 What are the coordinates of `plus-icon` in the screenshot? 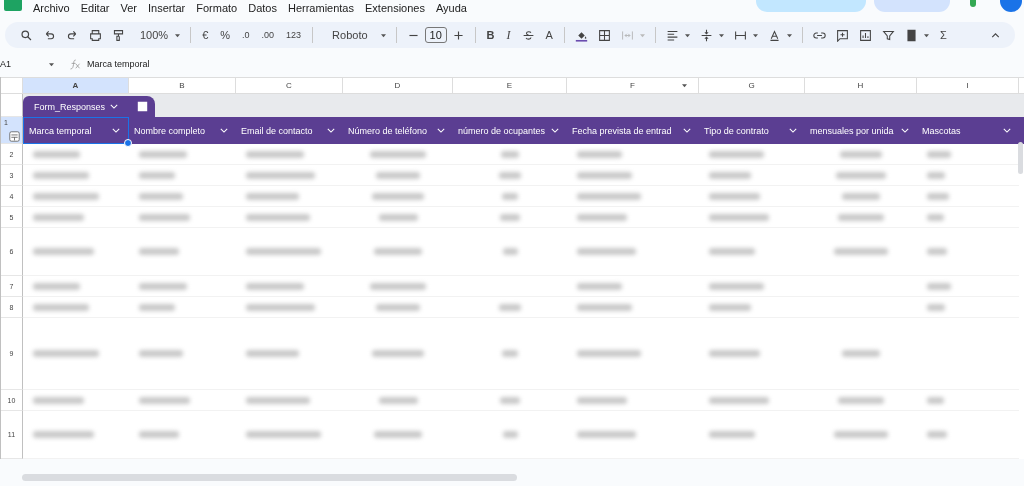 It's located at (458, 35).